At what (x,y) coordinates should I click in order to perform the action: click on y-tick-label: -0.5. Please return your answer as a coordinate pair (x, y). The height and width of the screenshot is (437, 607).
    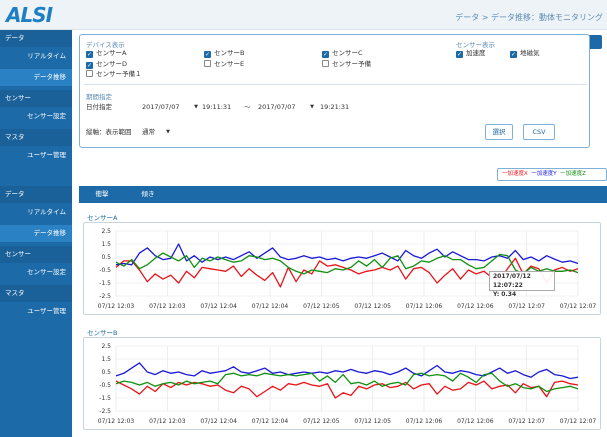
    Looking at the image, I should click on (105, 385).